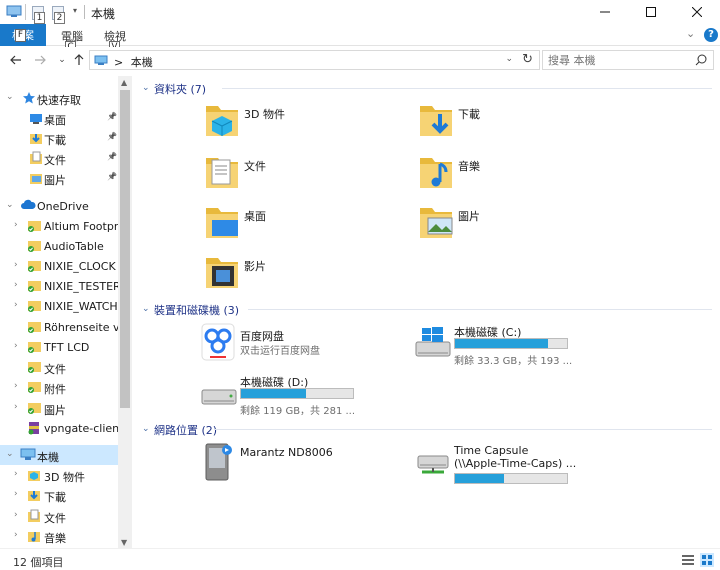 This screenshot has height=570, width=720. What do you see at coordinates (34, 517) in the screenshot?
I see `documents-folder-icon` at bounding box center [34, 517].